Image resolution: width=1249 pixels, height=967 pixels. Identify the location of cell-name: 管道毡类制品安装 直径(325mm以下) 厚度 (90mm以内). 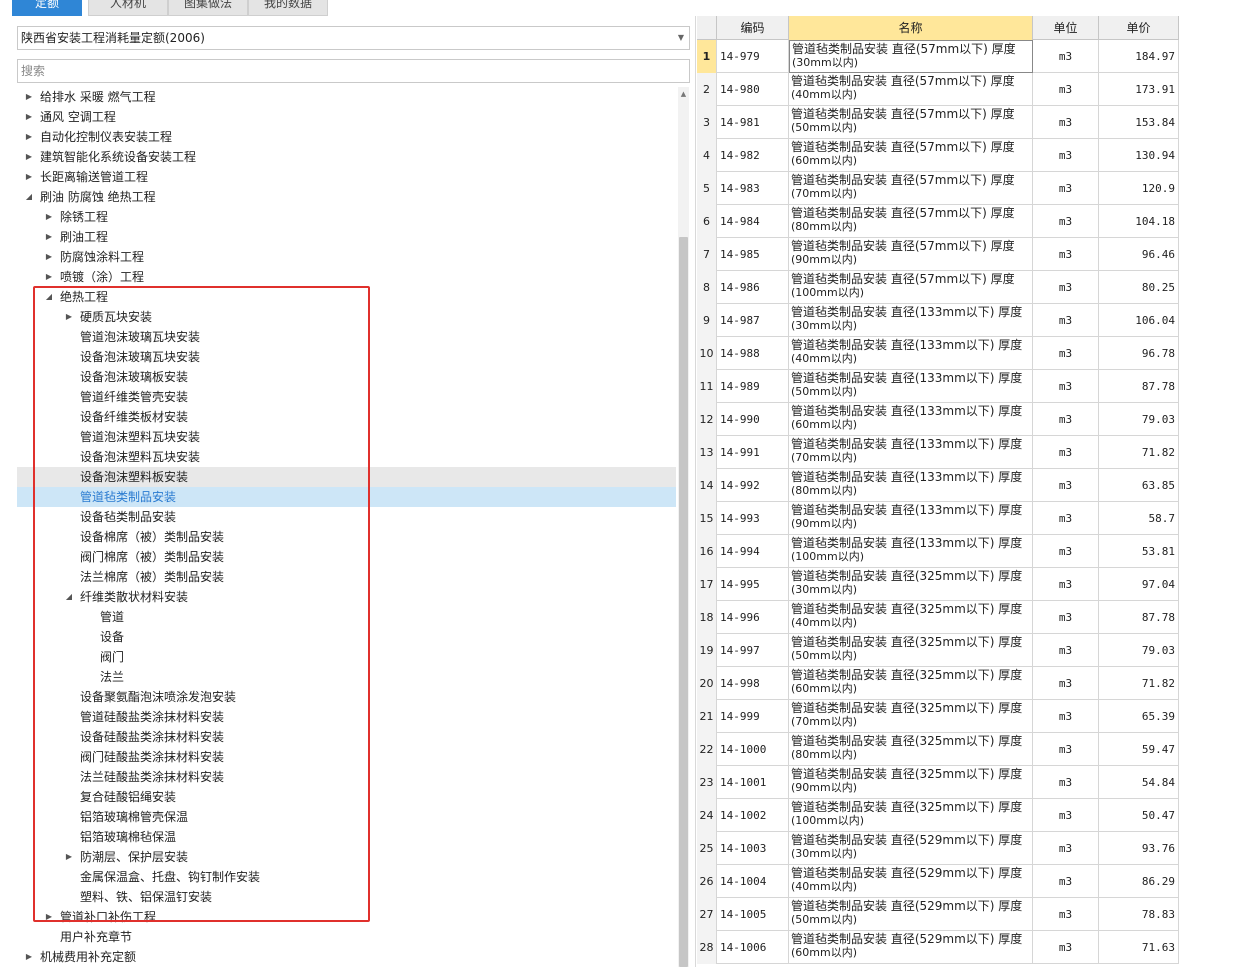
(911, 782).